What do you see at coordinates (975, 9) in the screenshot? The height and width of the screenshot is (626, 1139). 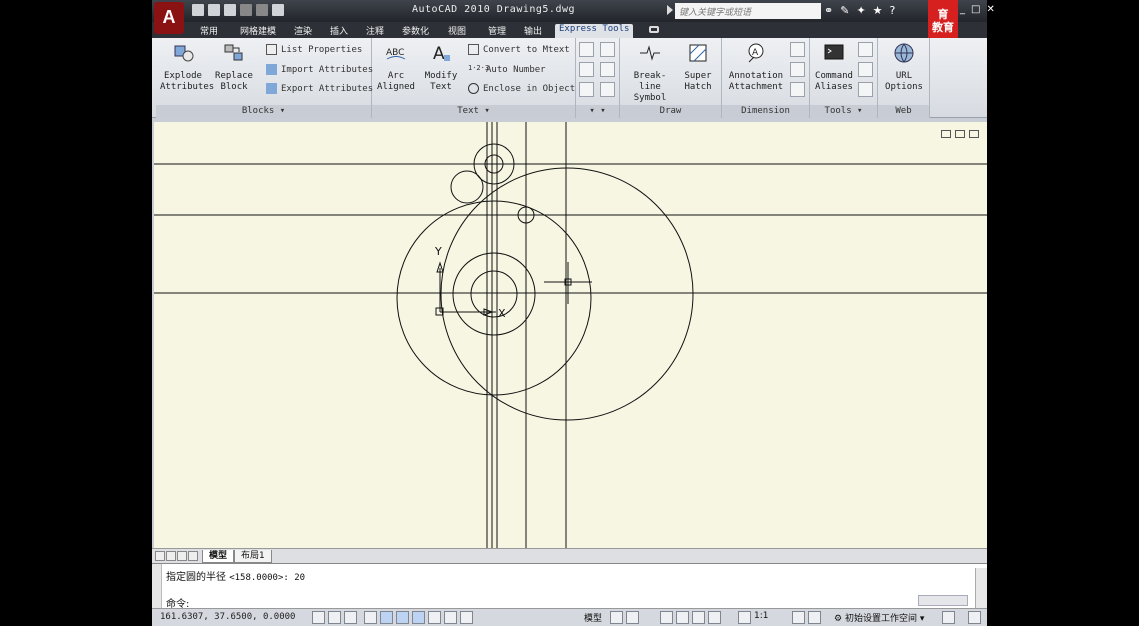 I see `maximize-button: □` at bounding box center [975, 9].